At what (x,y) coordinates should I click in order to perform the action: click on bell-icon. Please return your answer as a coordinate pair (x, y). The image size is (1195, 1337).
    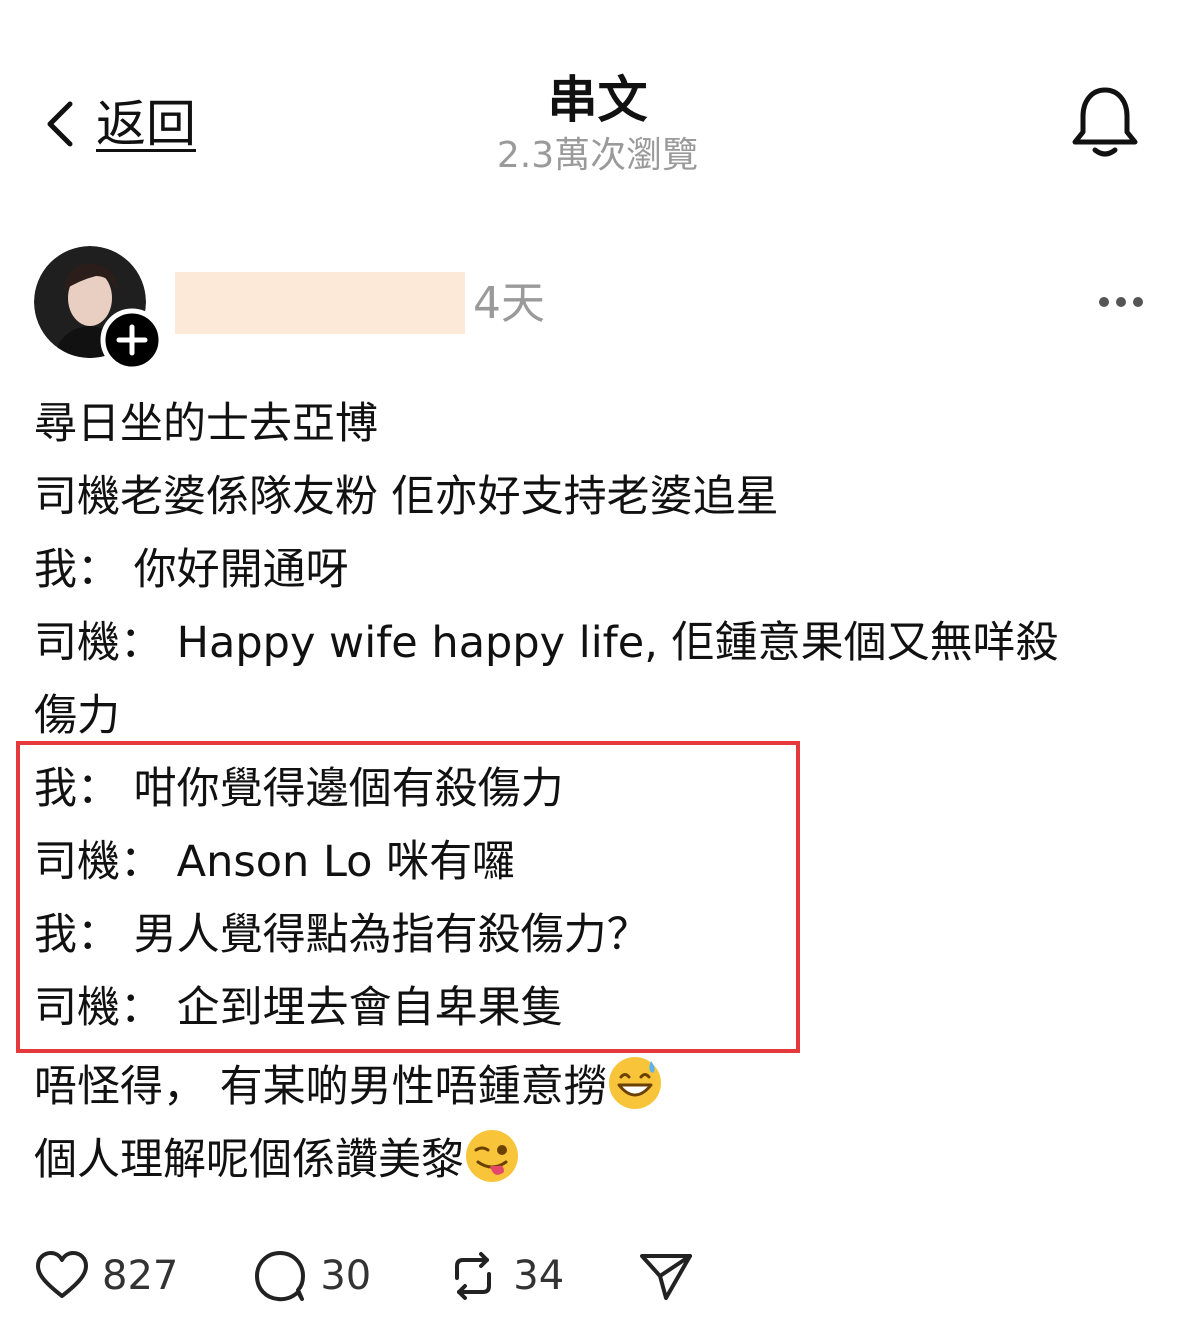
    Looking at the image, I should click on (1105, 122).